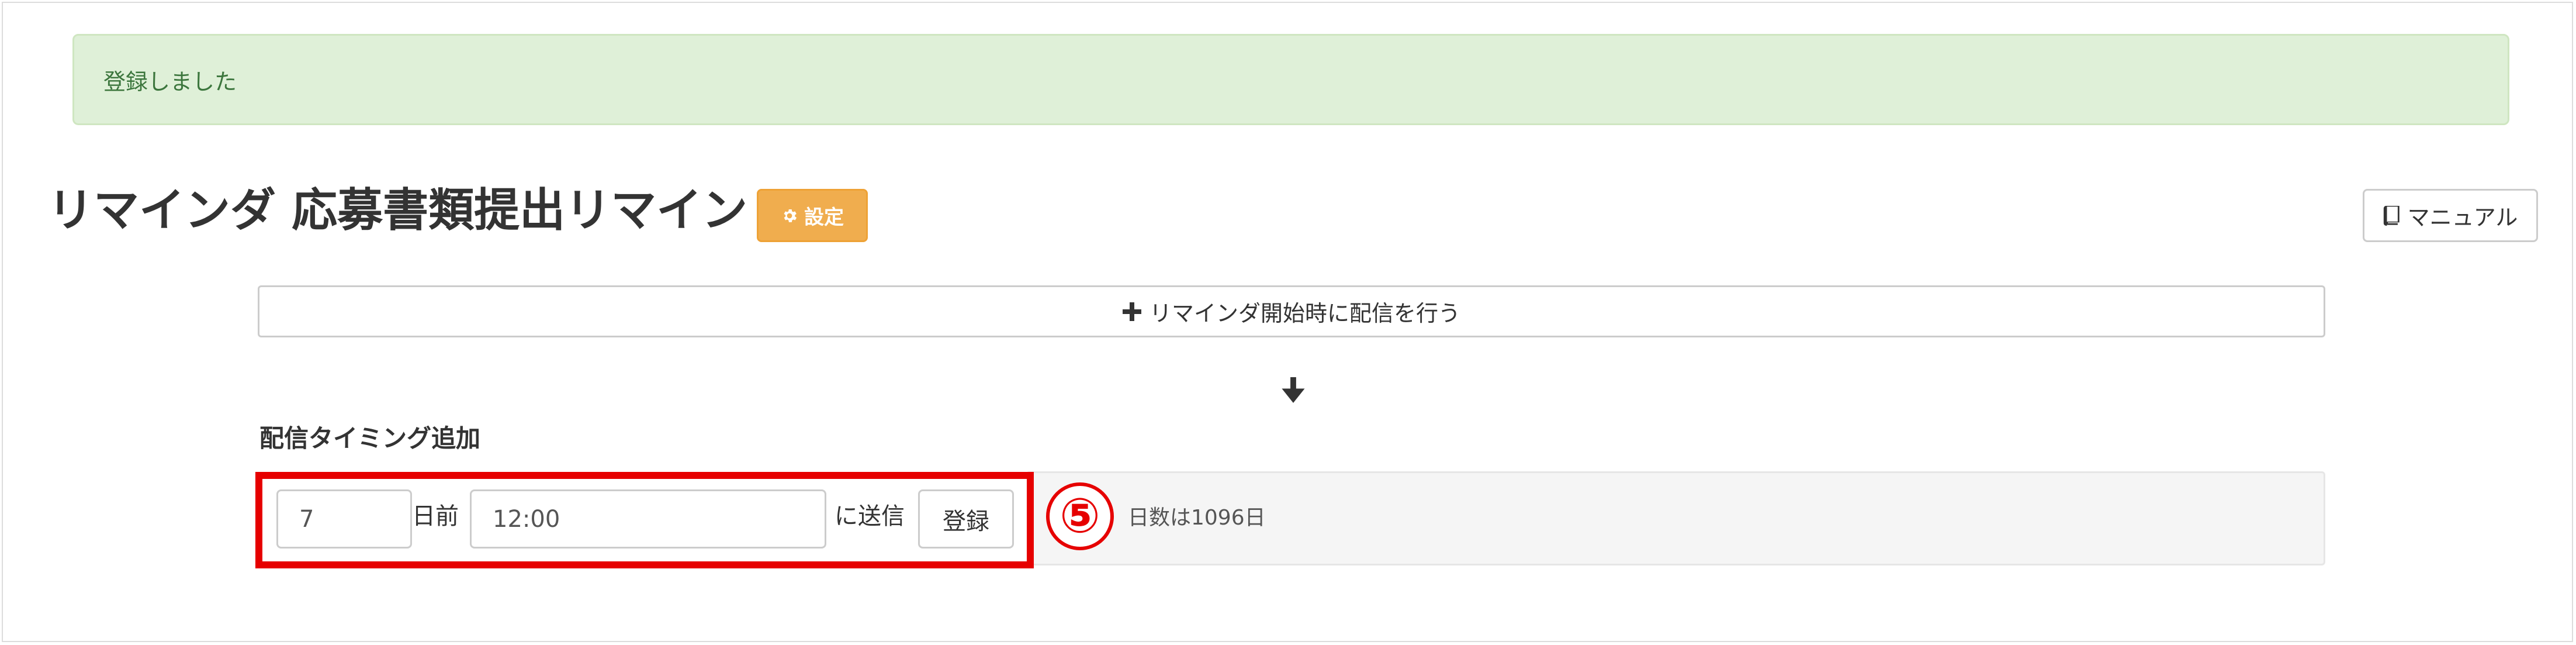 The image size is (2576, 645). I want to click on book-icon, so click(2391, 216).